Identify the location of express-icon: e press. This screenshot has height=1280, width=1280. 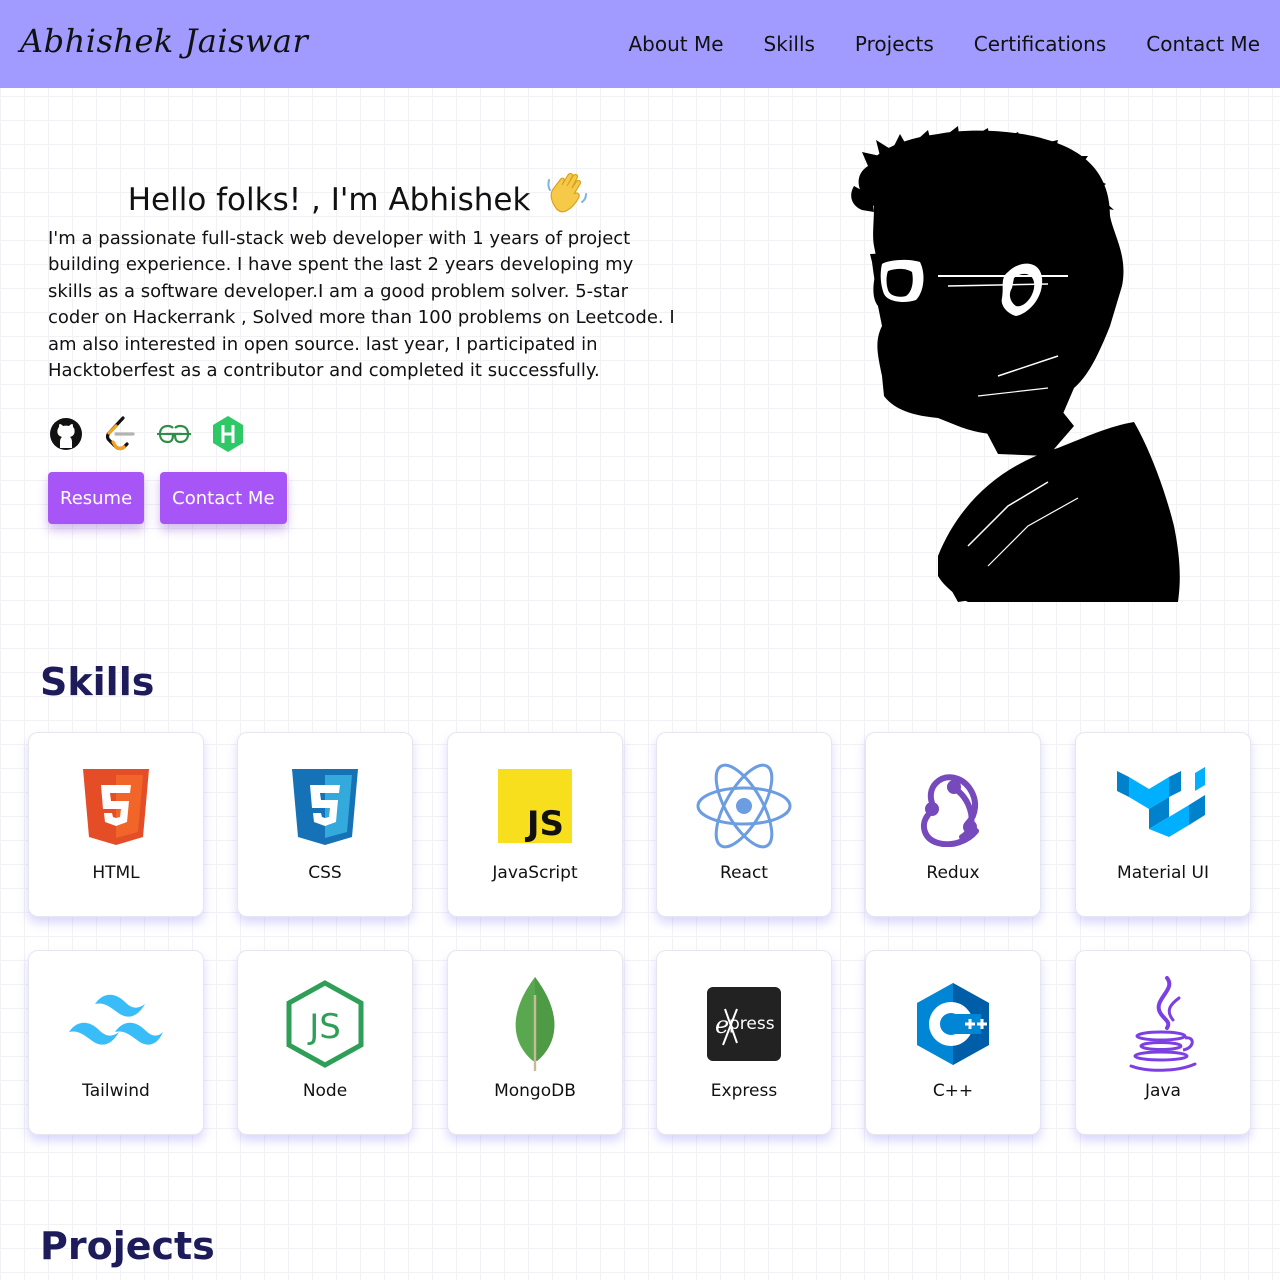
(744, 1024).